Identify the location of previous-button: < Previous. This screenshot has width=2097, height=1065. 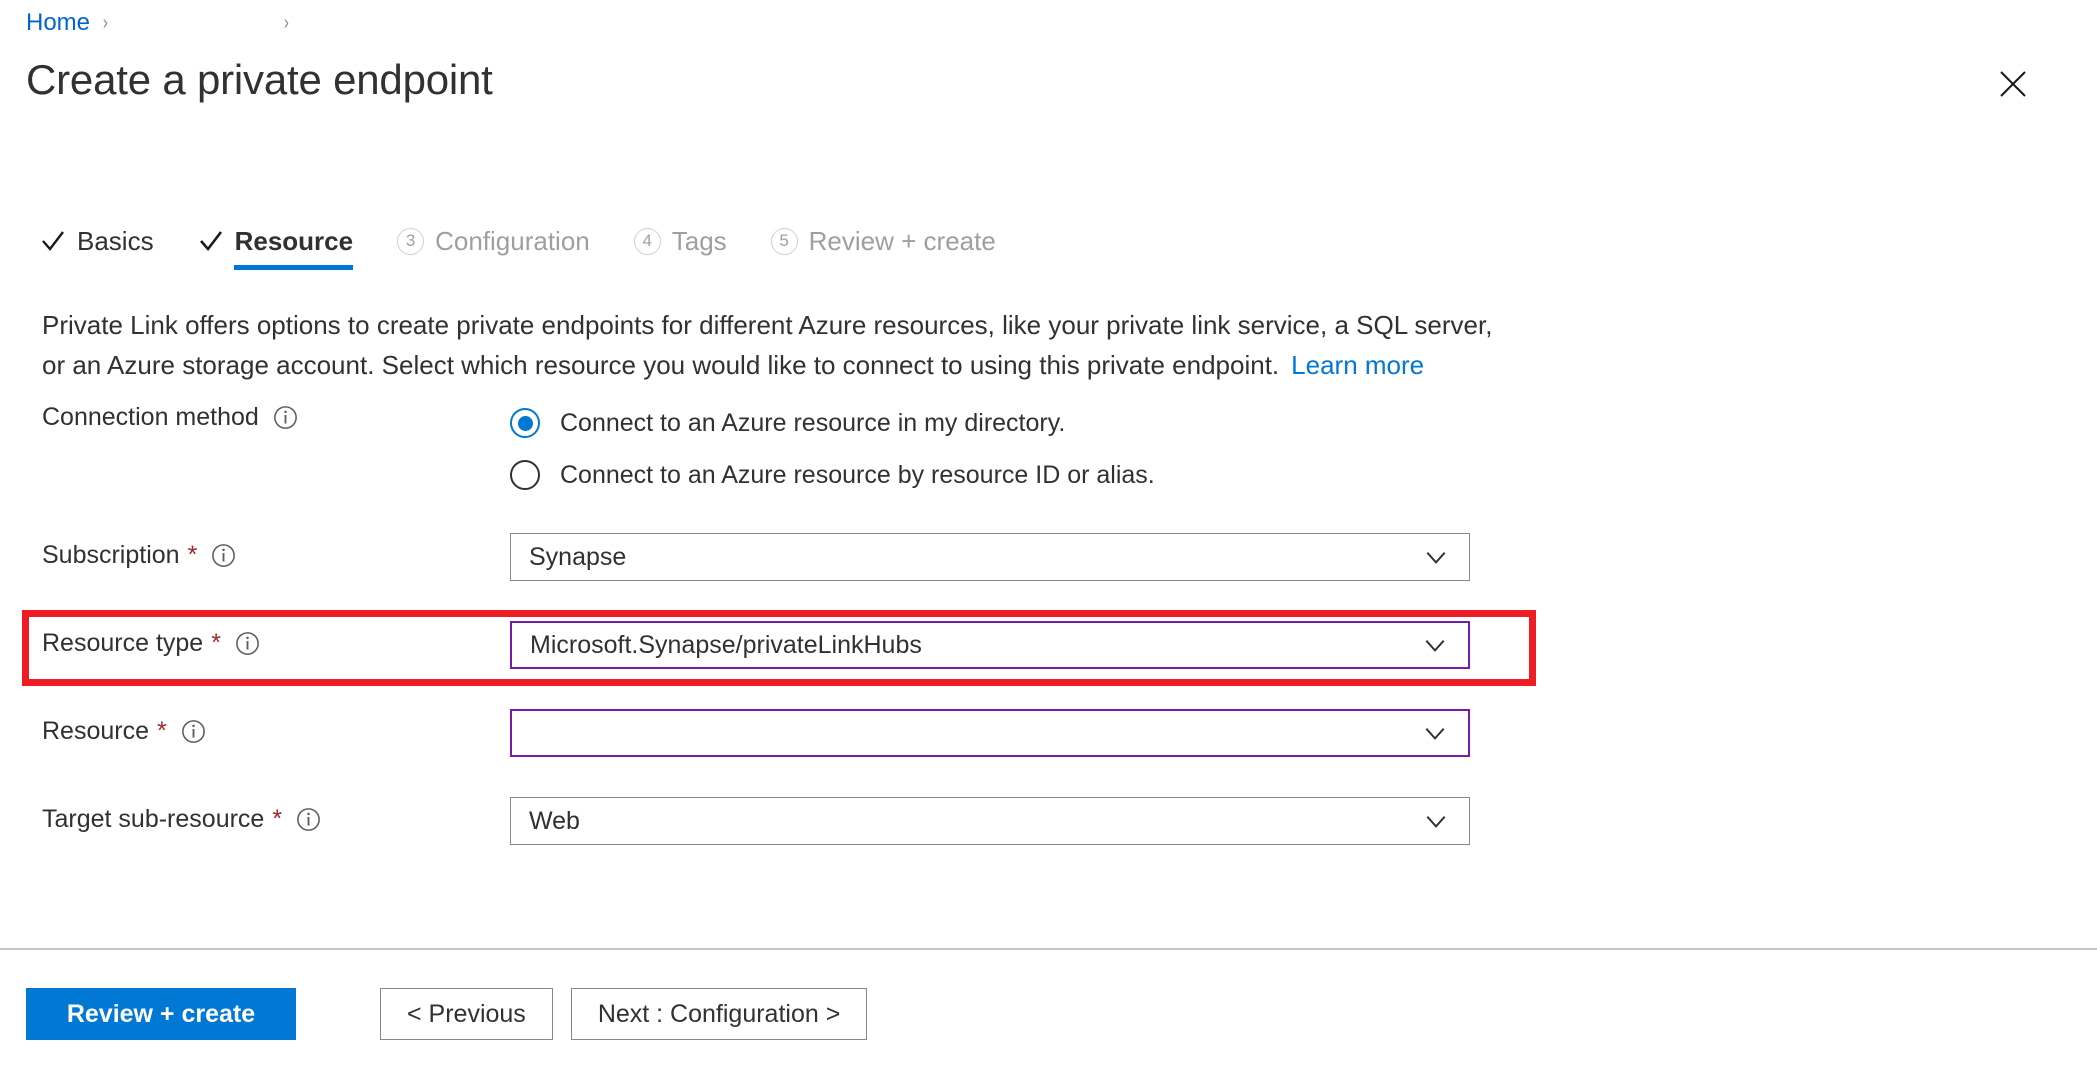
(466, 1014).